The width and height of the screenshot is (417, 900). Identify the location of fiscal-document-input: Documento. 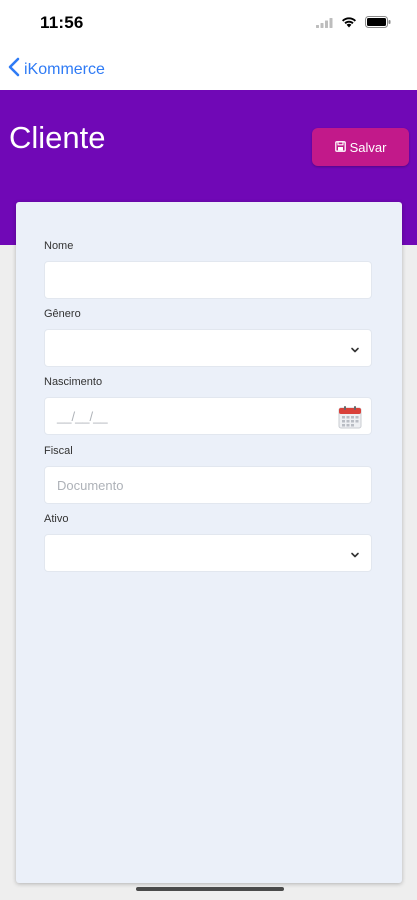
(208, 485).